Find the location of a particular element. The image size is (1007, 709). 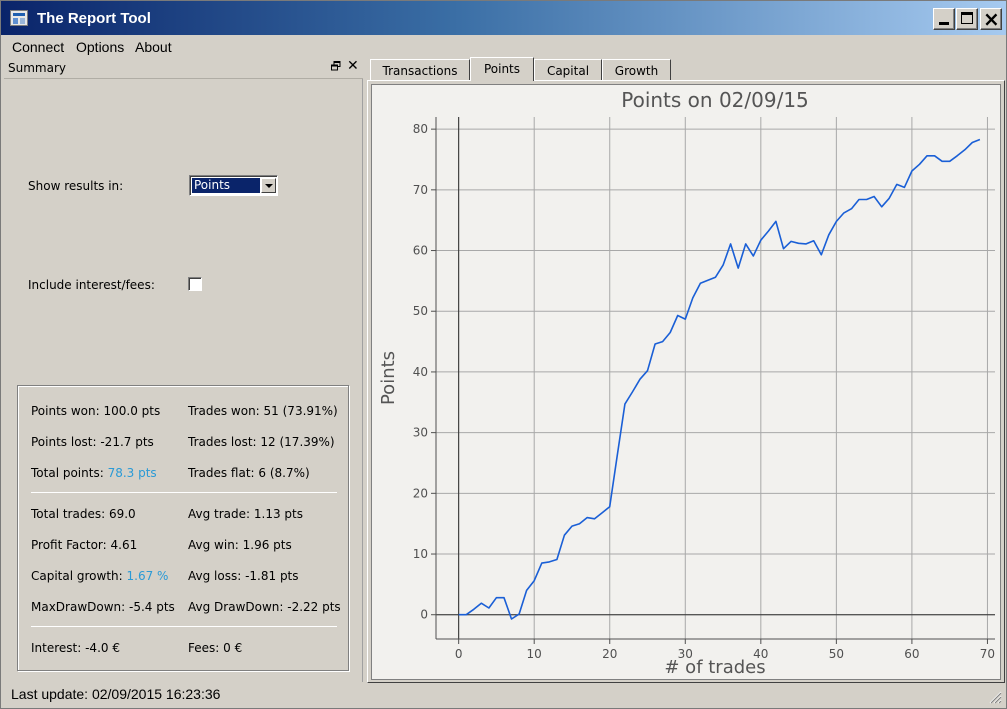

y-tick-label: 10 is located at coordinates (420, 554).